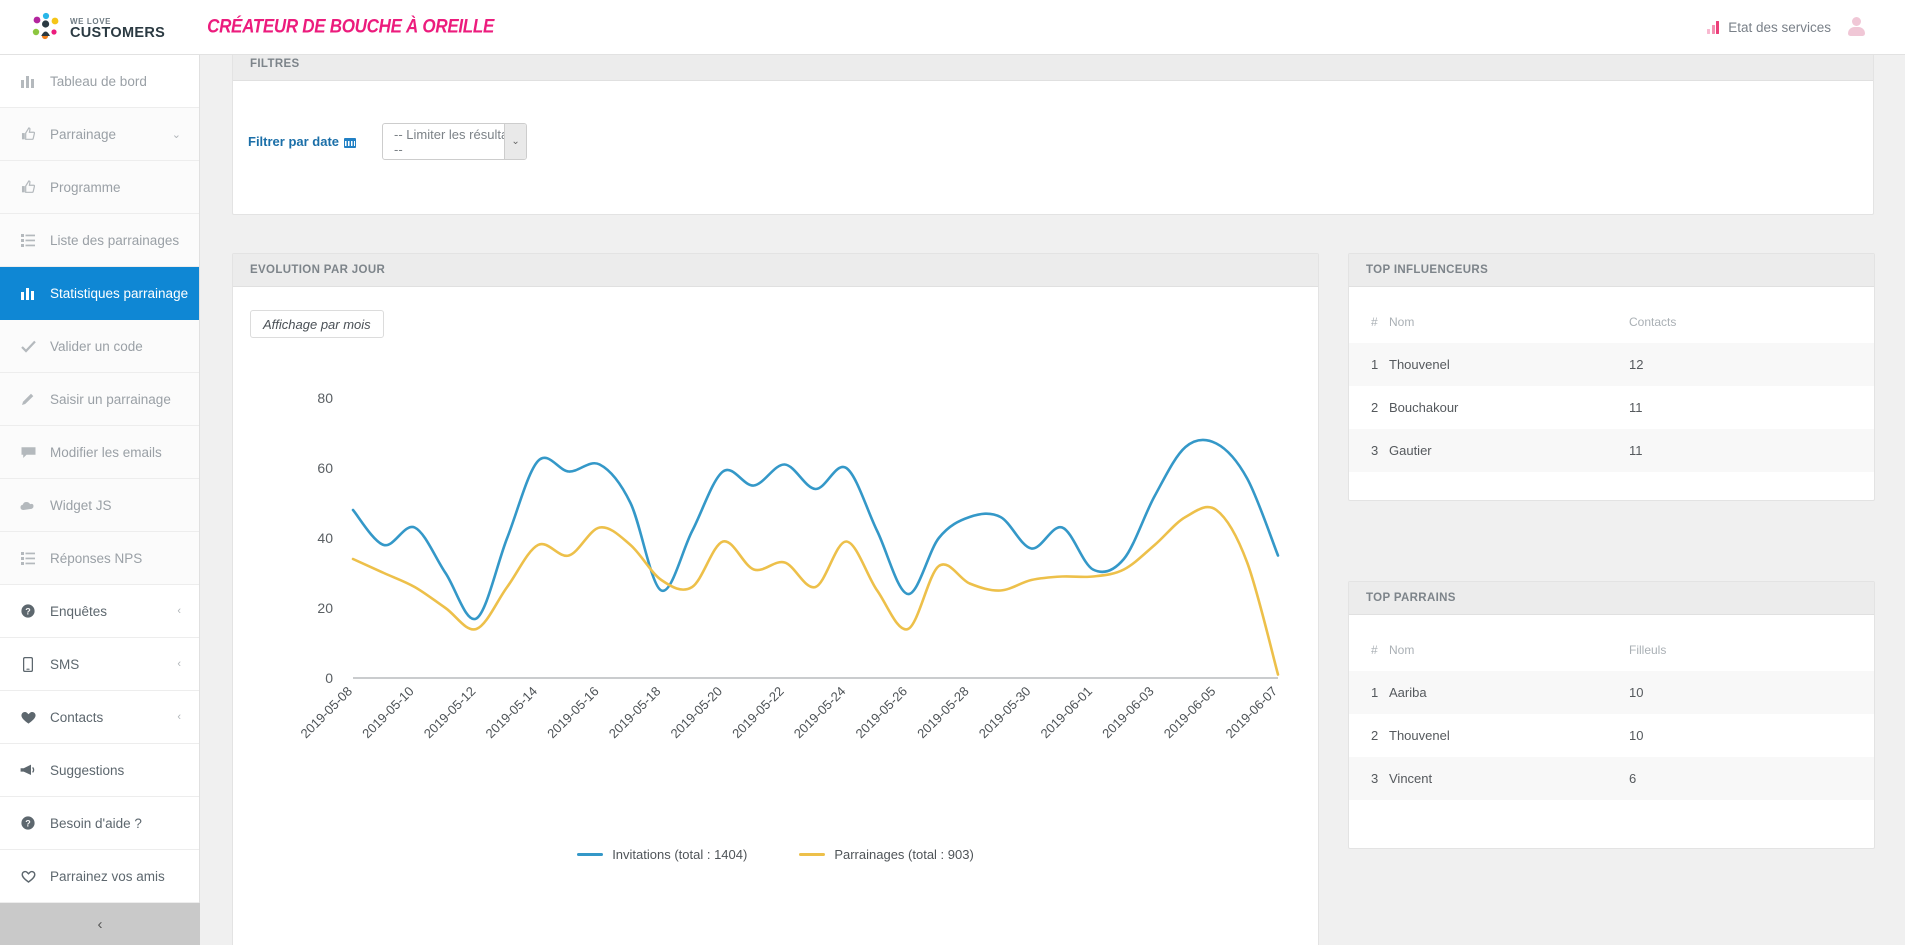  I want to click on sidebar-item-label: Programme, so click(85, 187).